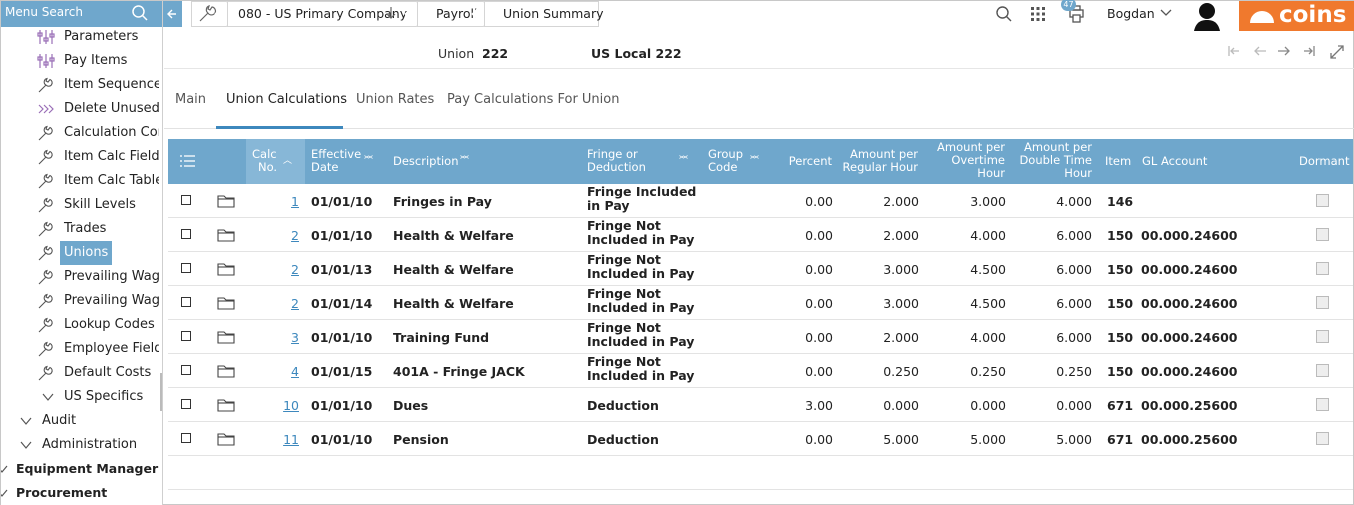  Describe the element at coordinates (80, 205) in the screenshot. I see `sidebar-item-skill-levels: Skill Levels` at that location.